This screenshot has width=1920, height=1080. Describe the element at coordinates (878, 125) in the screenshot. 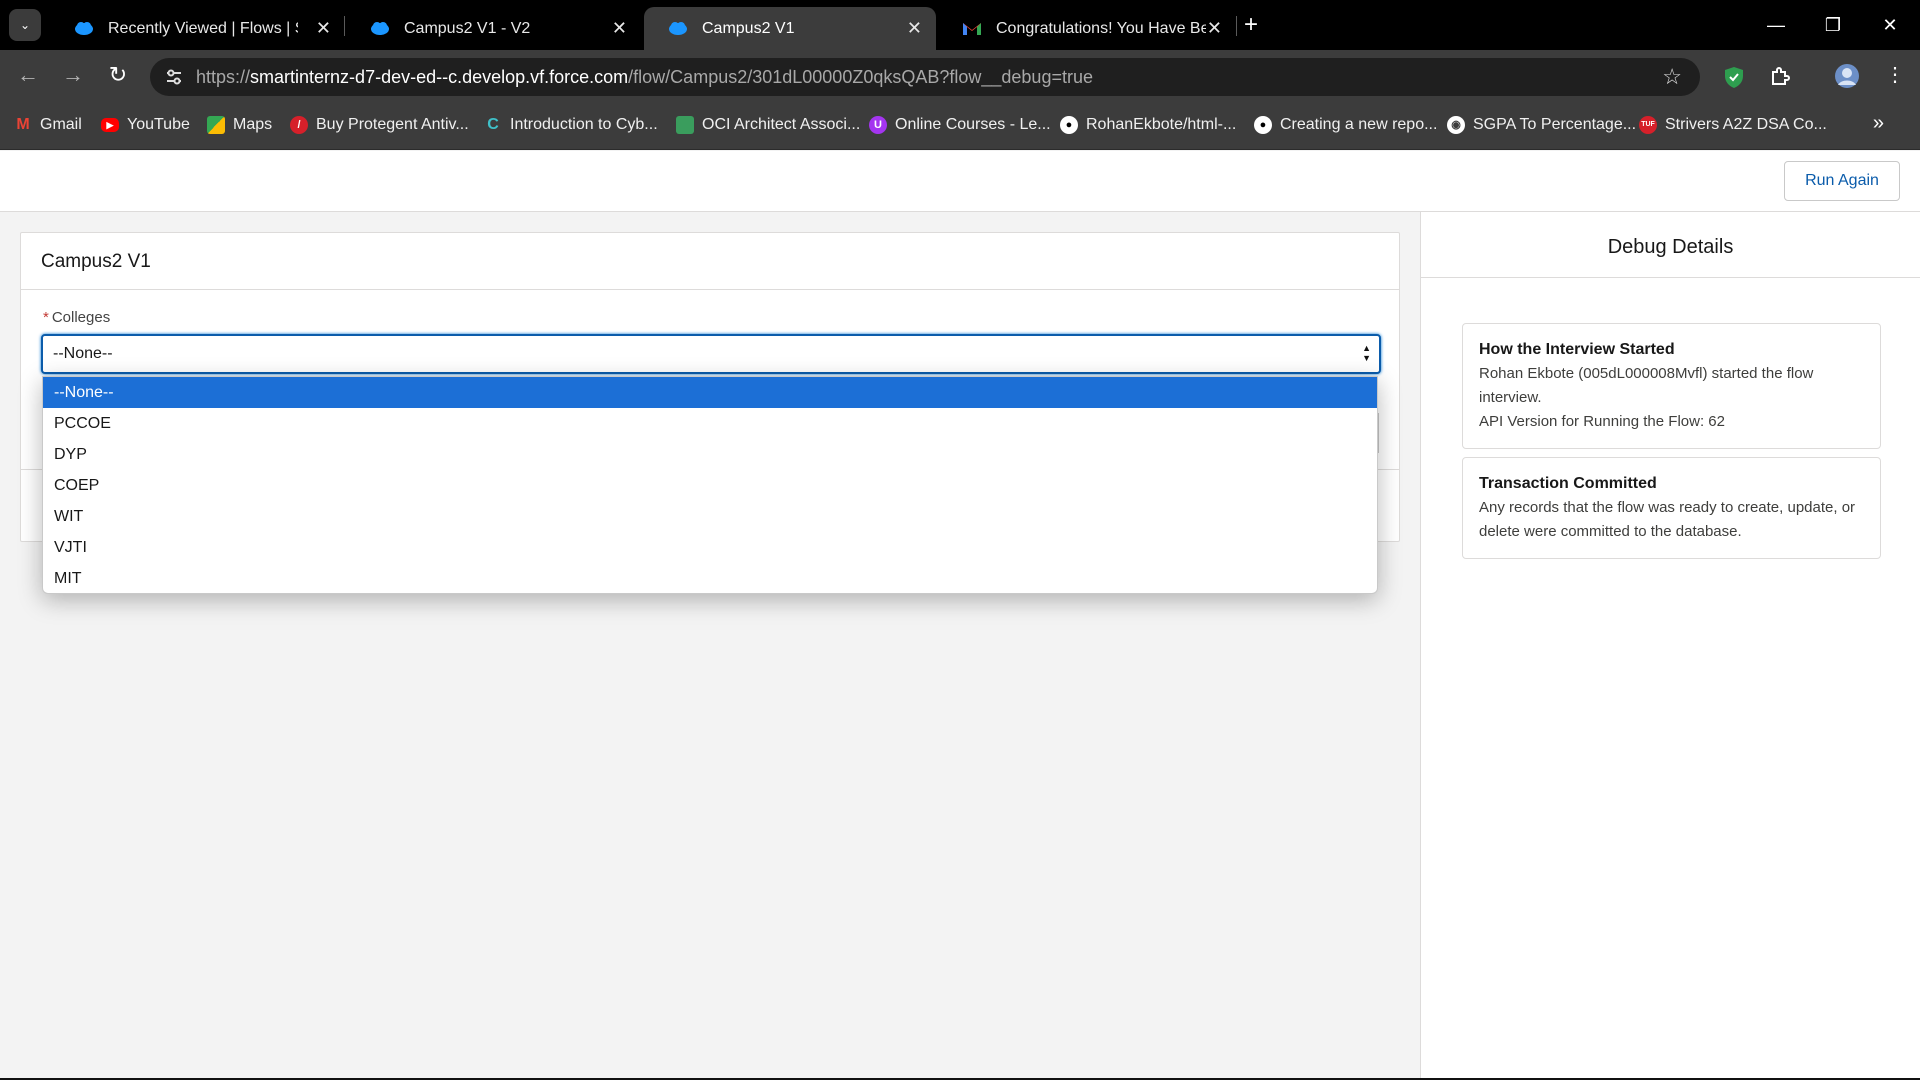

I see `udemy-icon: U` at that location.